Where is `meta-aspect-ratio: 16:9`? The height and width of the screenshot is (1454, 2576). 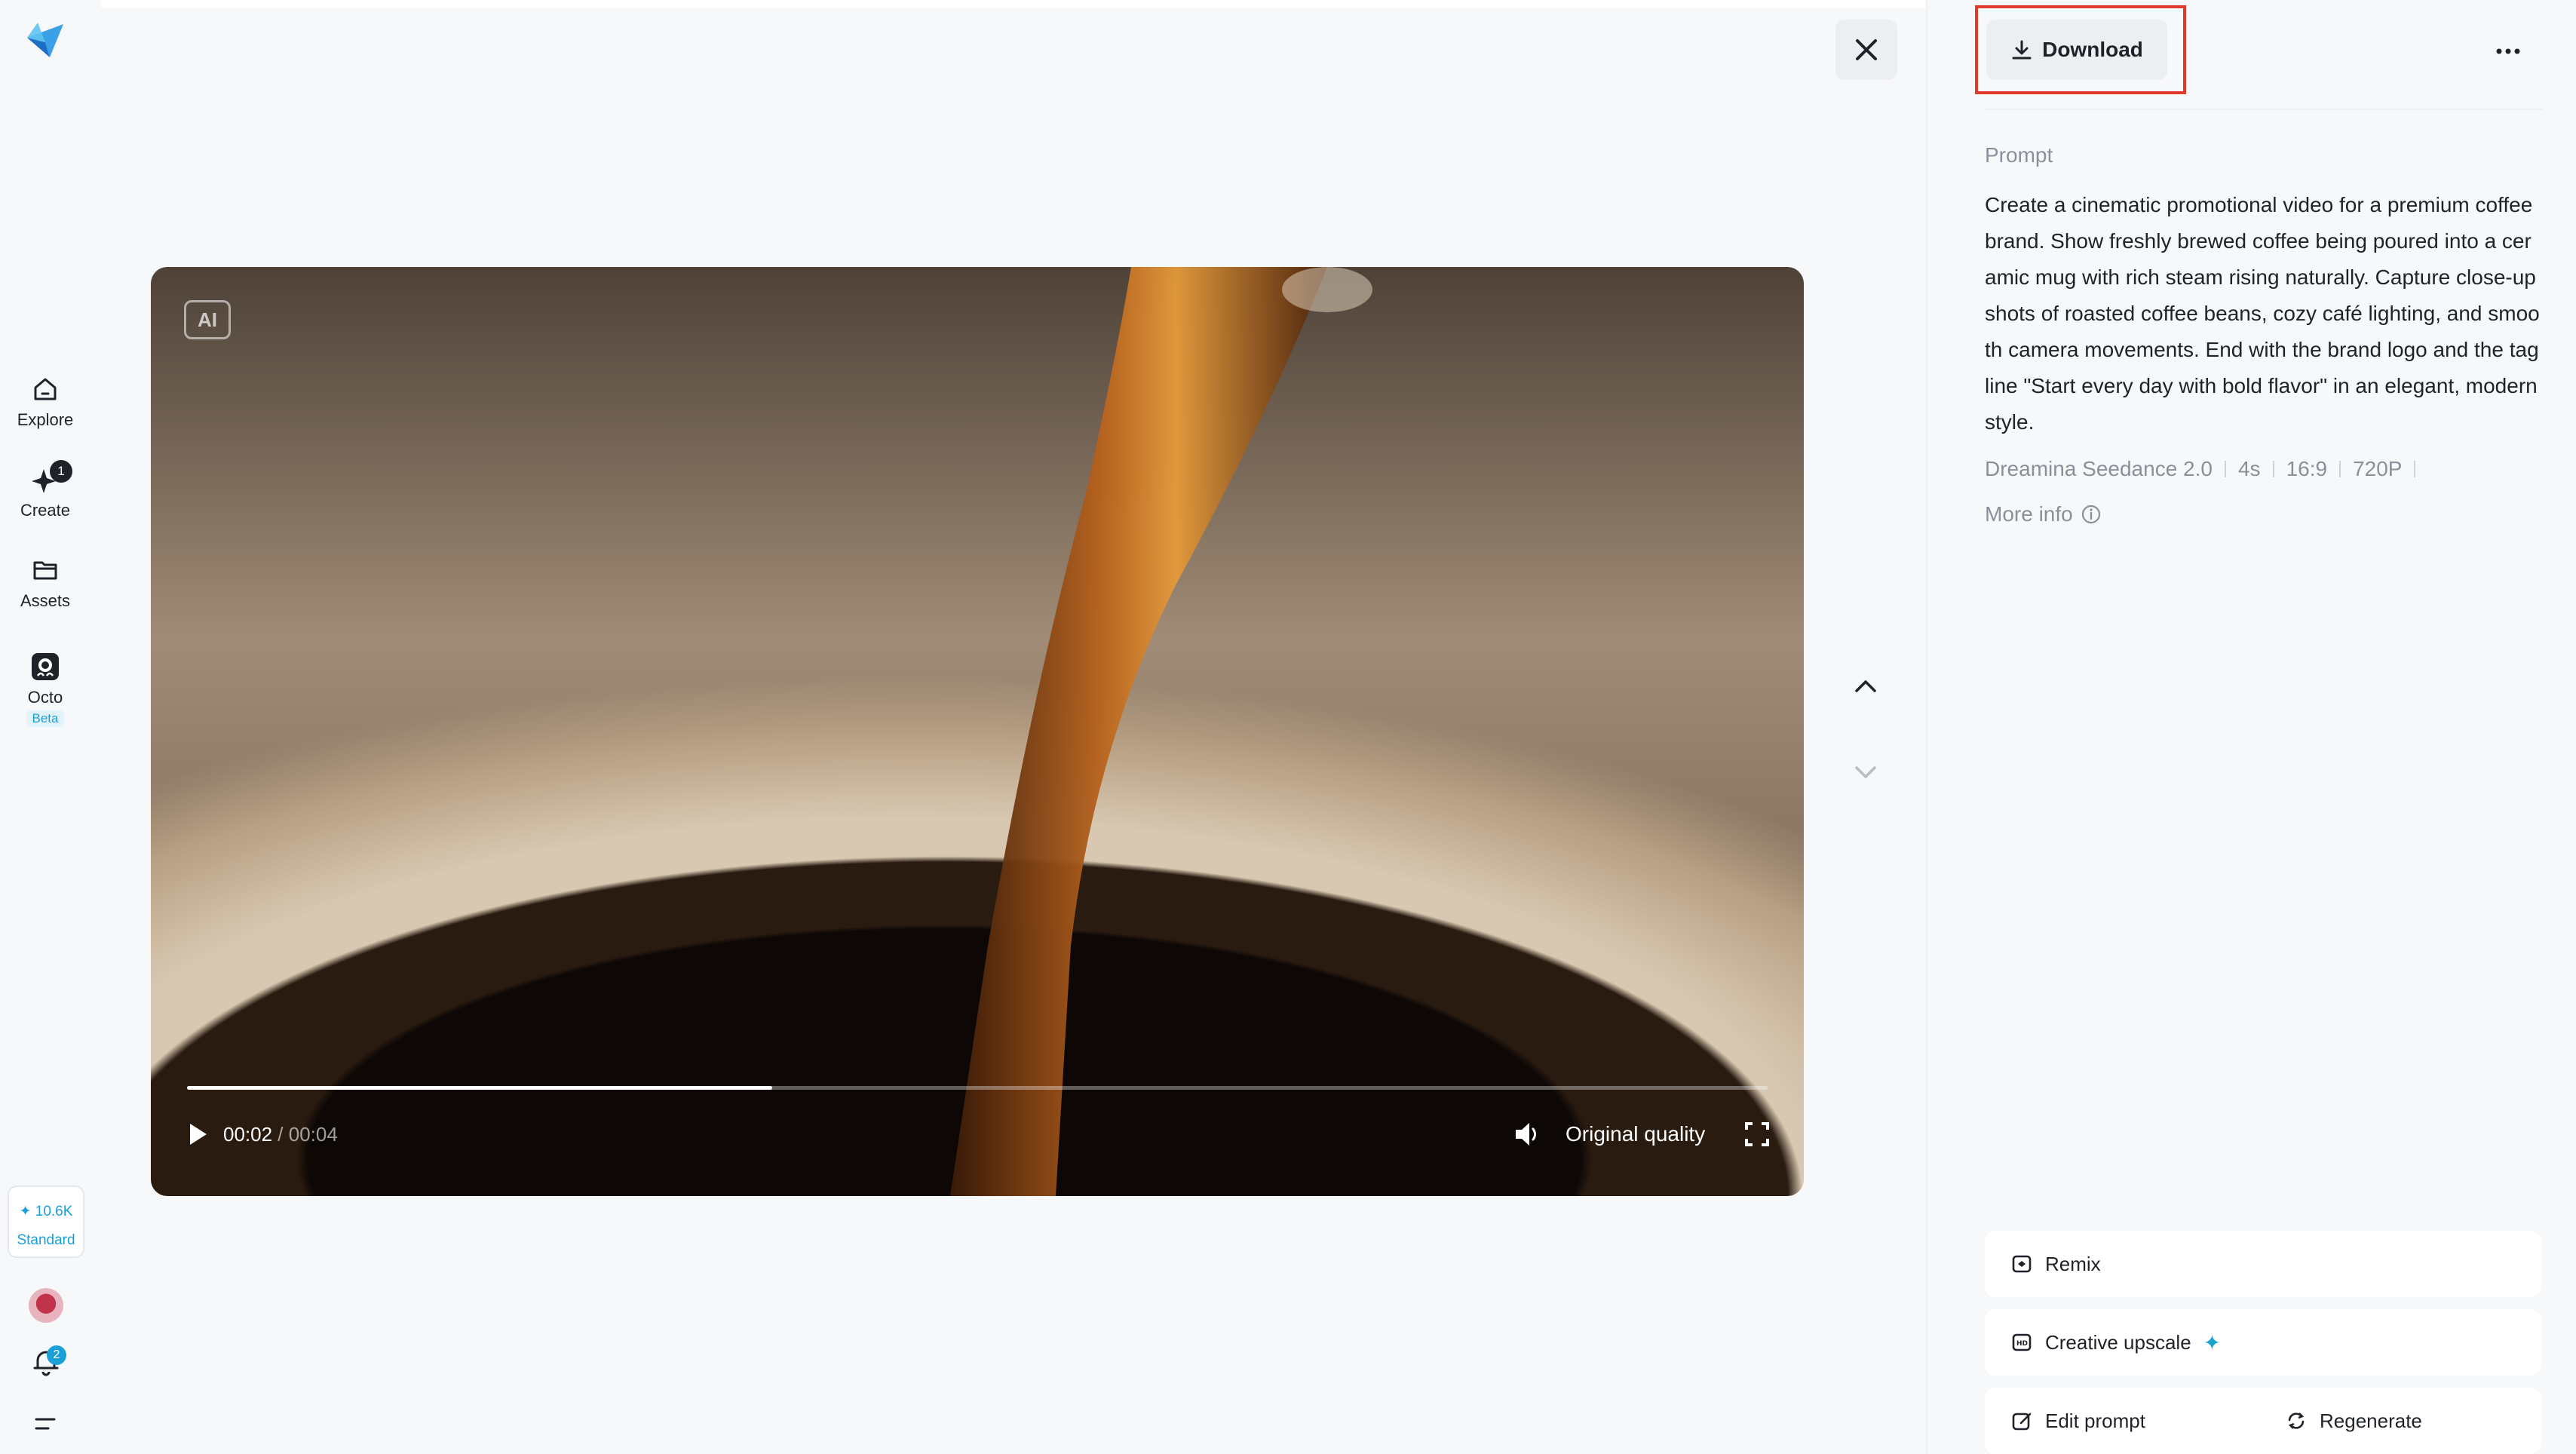
meta-aspect-ratio: 16:9 is located at coordinates (2307, 468).